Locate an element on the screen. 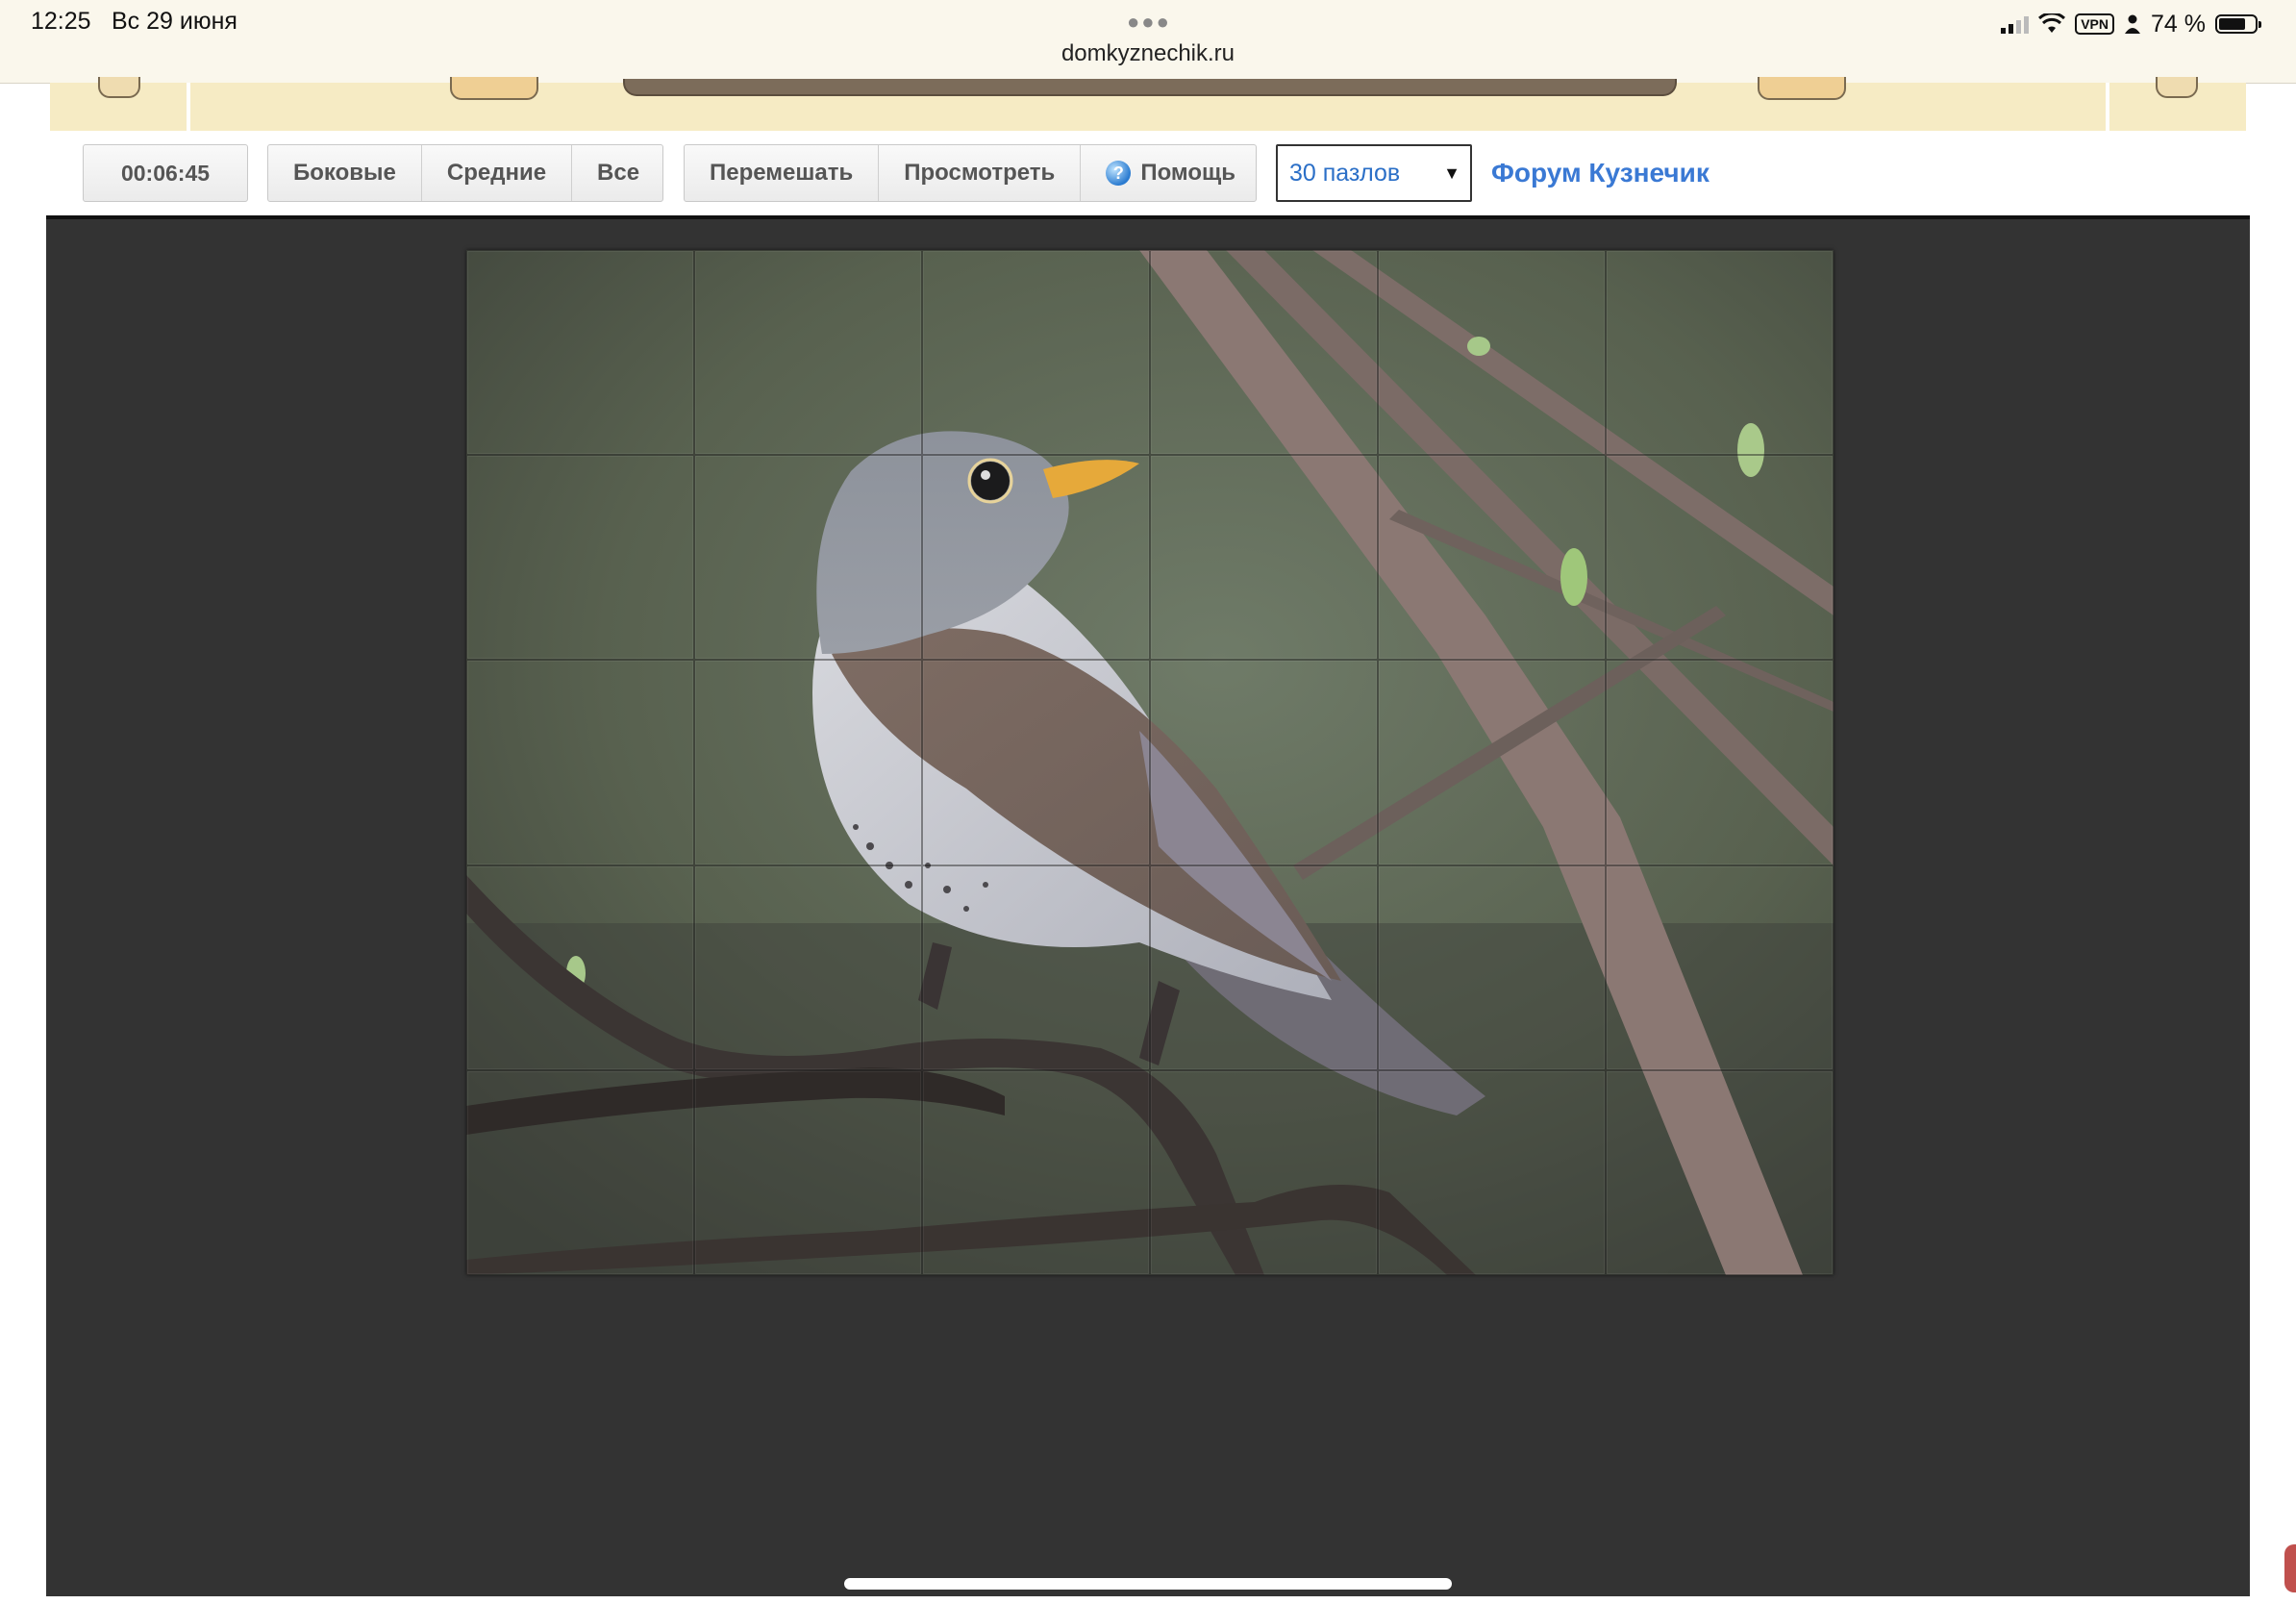  status-icons: VPN 74 % is located at coordinates (2131, 24).